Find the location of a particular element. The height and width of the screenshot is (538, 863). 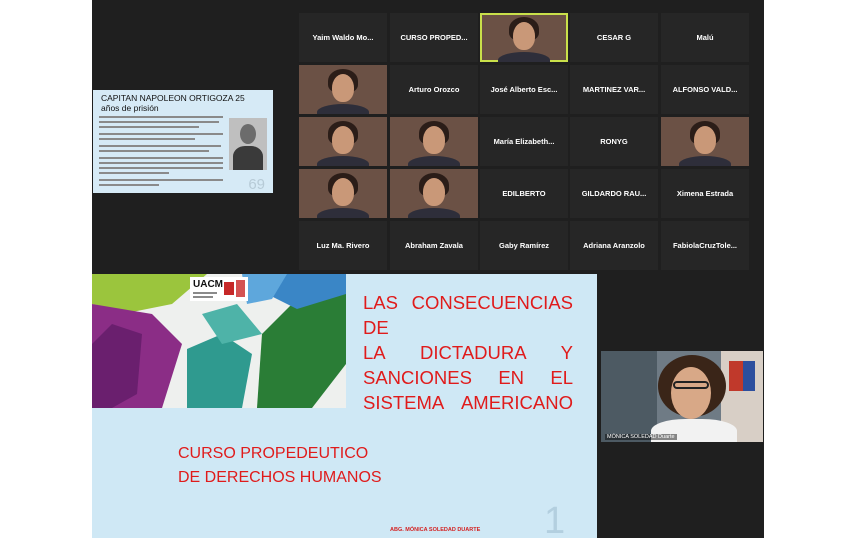

slide-title-line: LAS CONSECUENCIAS DE is located at coordinates (468, 315).